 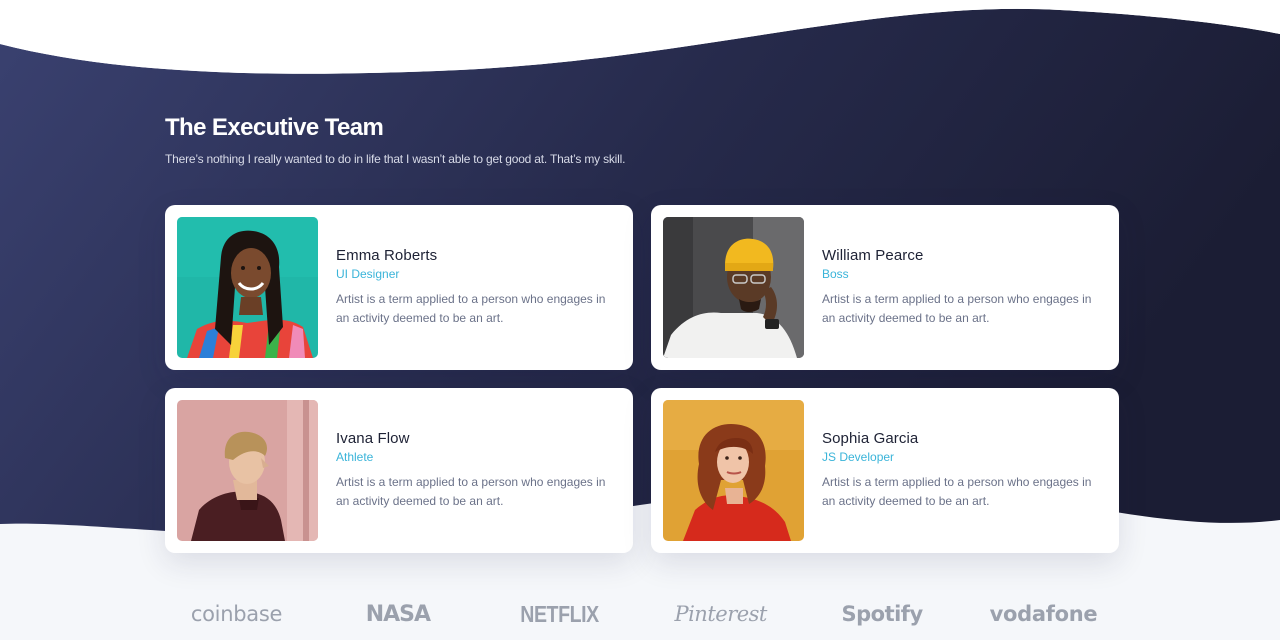 What do you see at coordinates (373, 438) in the screenshot?
I see `member-name: Ivana Flow` at bounding box center [373, 438].